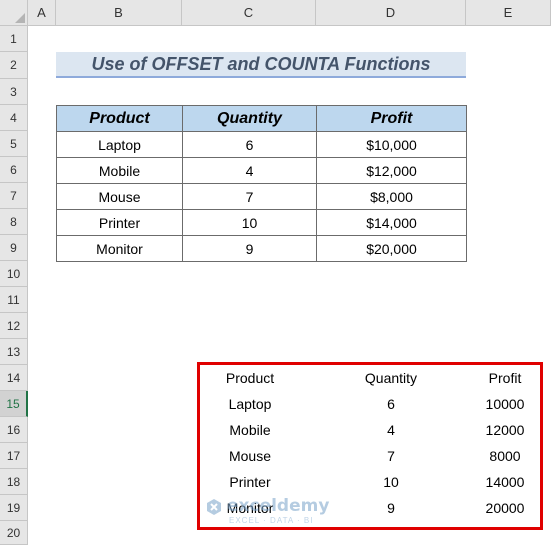 This screenshot has height=545, width=551. Describe the element at coordinates (508, 13) in the screenshot. I see `column-header-e: E` at that location.